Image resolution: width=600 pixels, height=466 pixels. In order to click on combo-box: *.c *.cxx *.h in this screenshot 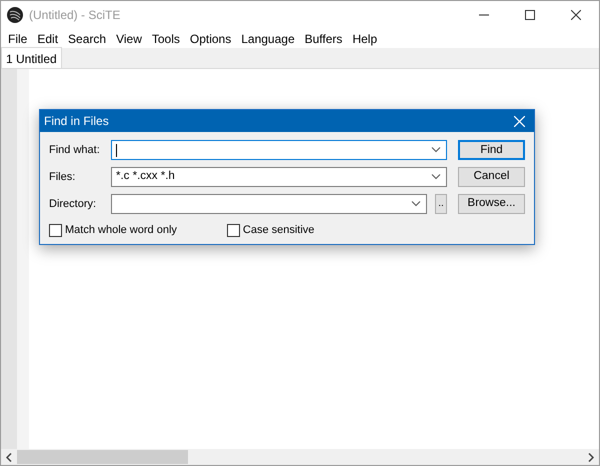, I will do `click(279, 177)`.